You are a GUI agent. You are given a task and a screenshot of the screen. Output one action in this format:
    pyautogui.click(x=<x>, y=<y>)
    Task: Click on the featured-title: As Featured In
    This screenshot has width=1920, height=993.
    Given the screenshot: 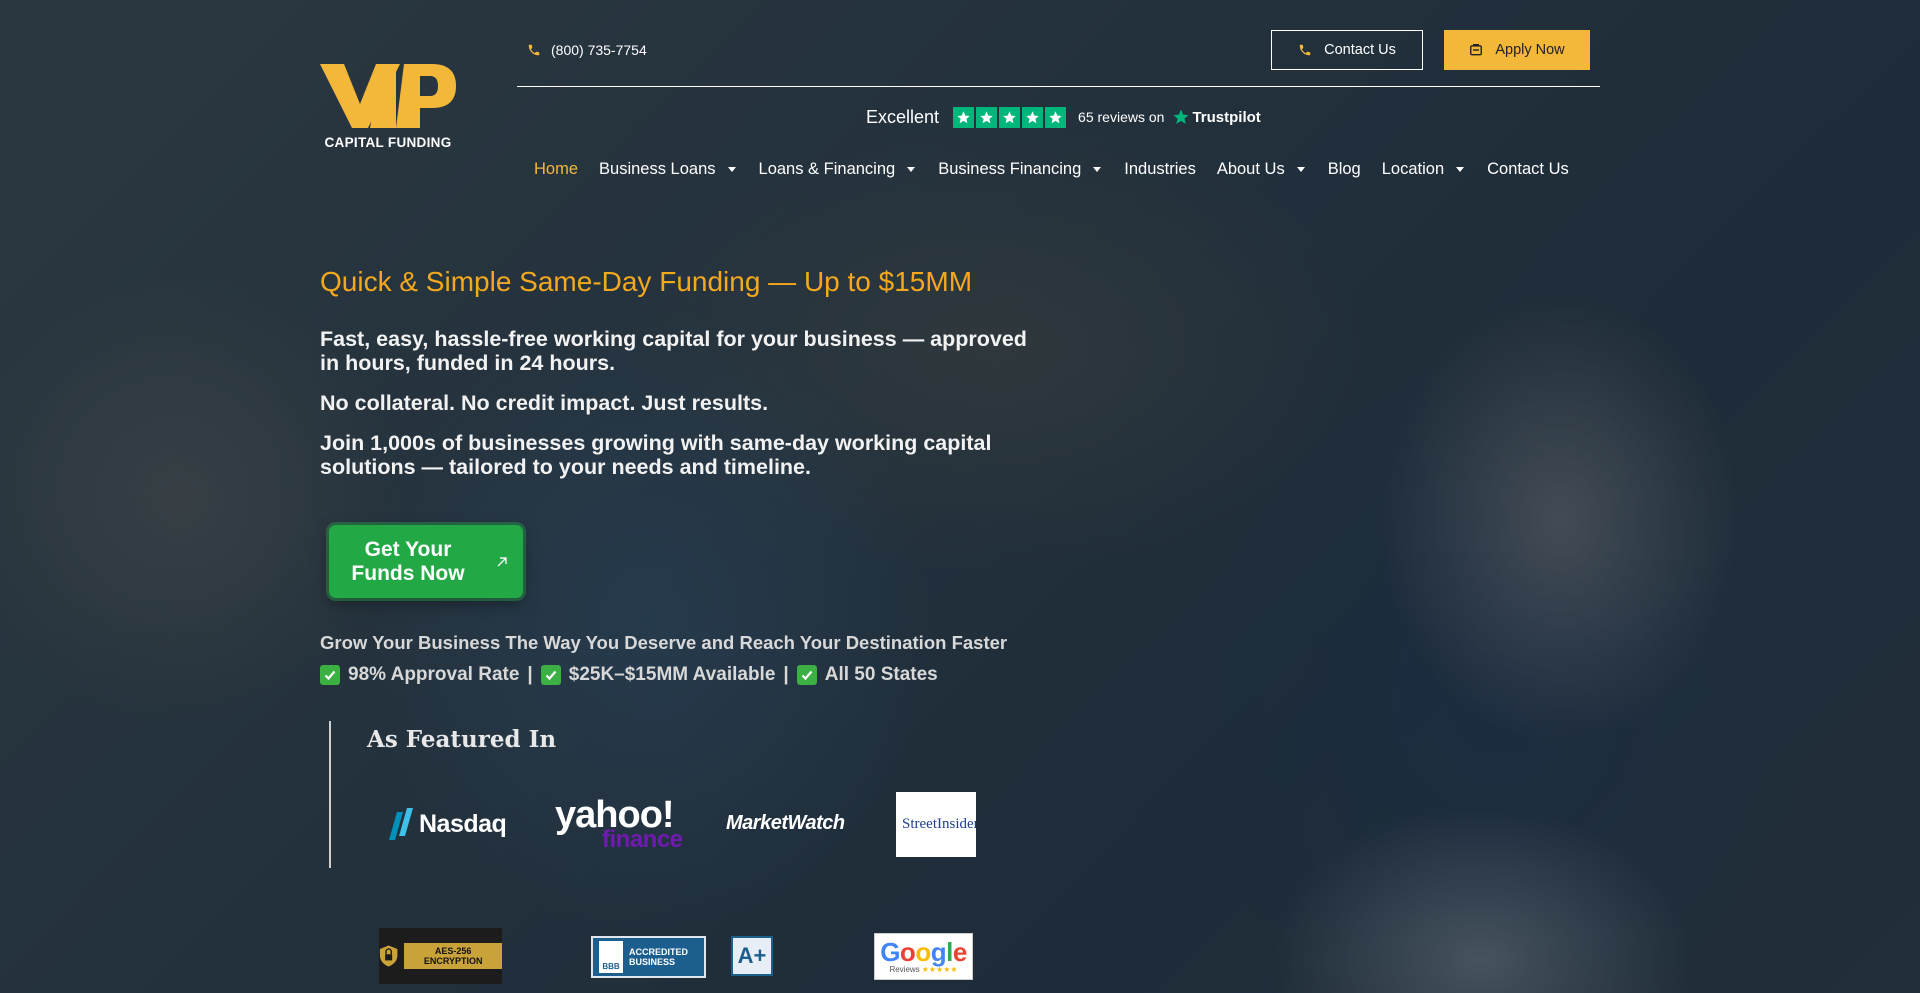 What is the action you would take?
    pyautogui.click(x=462, y=739)
    